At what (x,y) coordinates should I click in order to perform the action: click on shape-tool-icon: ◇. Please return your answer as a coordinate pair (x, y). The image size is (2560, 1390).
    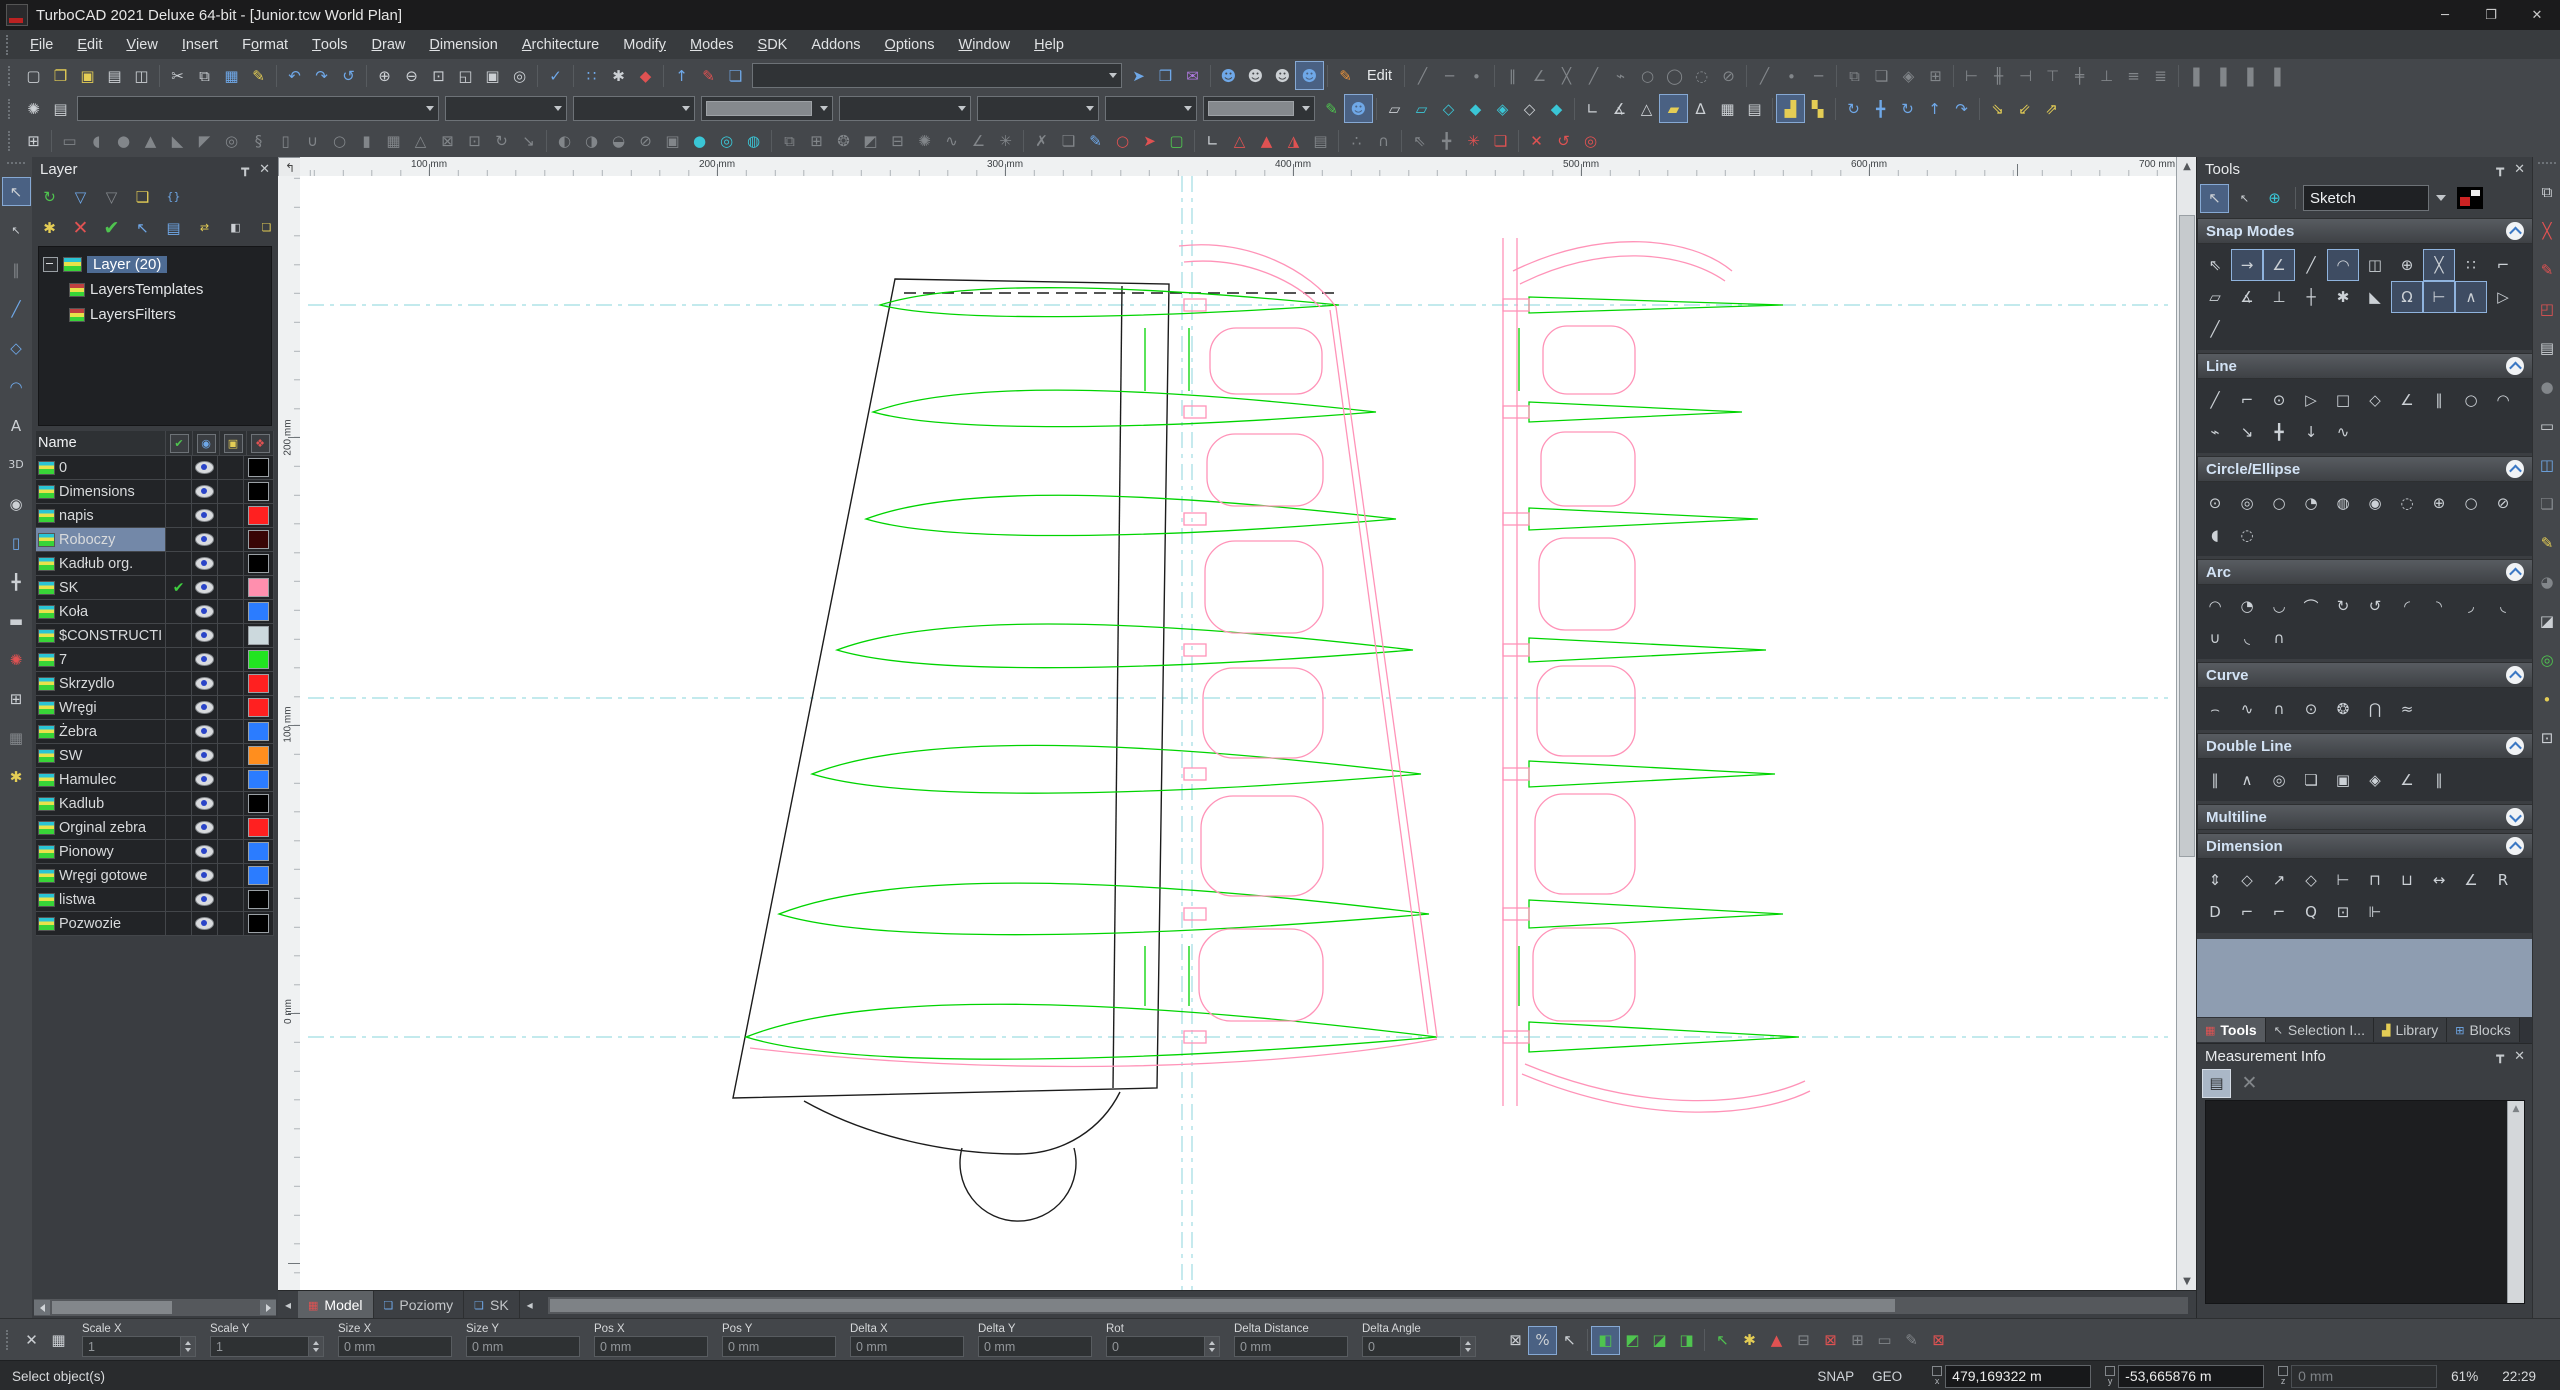
    Looking at the image, I should click on (16, 347).